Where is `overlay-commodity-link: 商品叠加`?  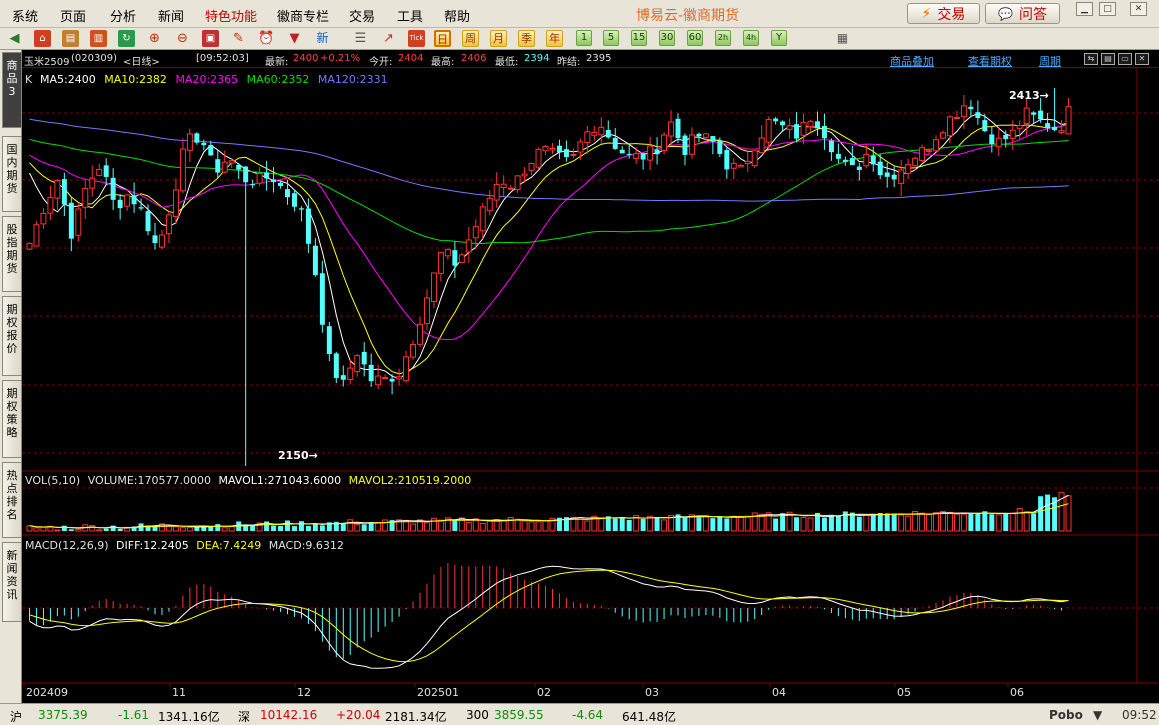
overlay-commodity-link: 商品叠加 is located at coordinates (912, 61).